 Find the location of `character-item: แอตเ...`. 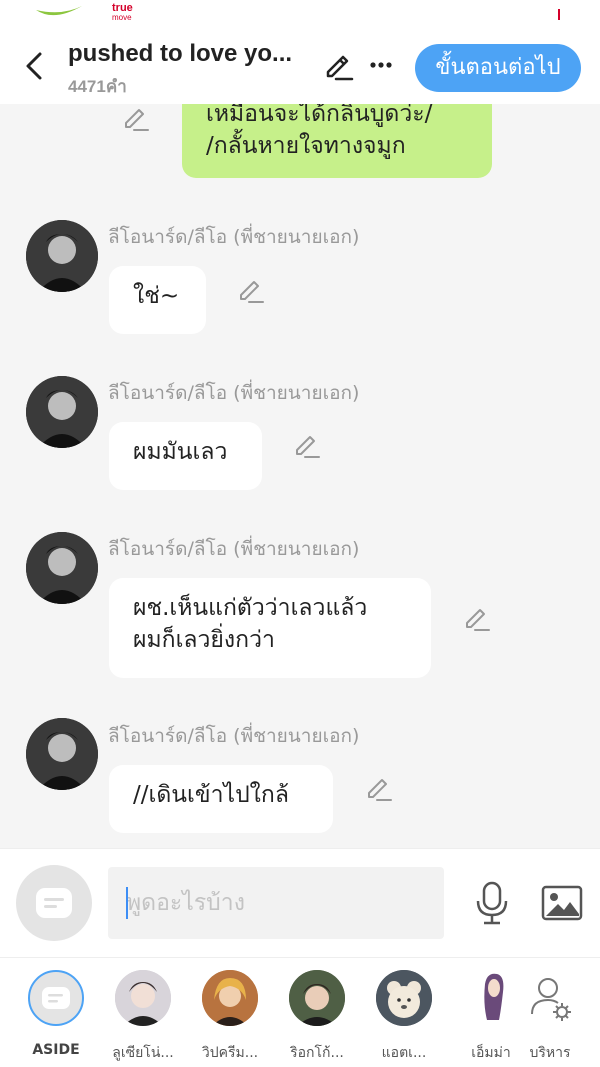

character-item: แอตเ... is located at coordinates (404, 1015).